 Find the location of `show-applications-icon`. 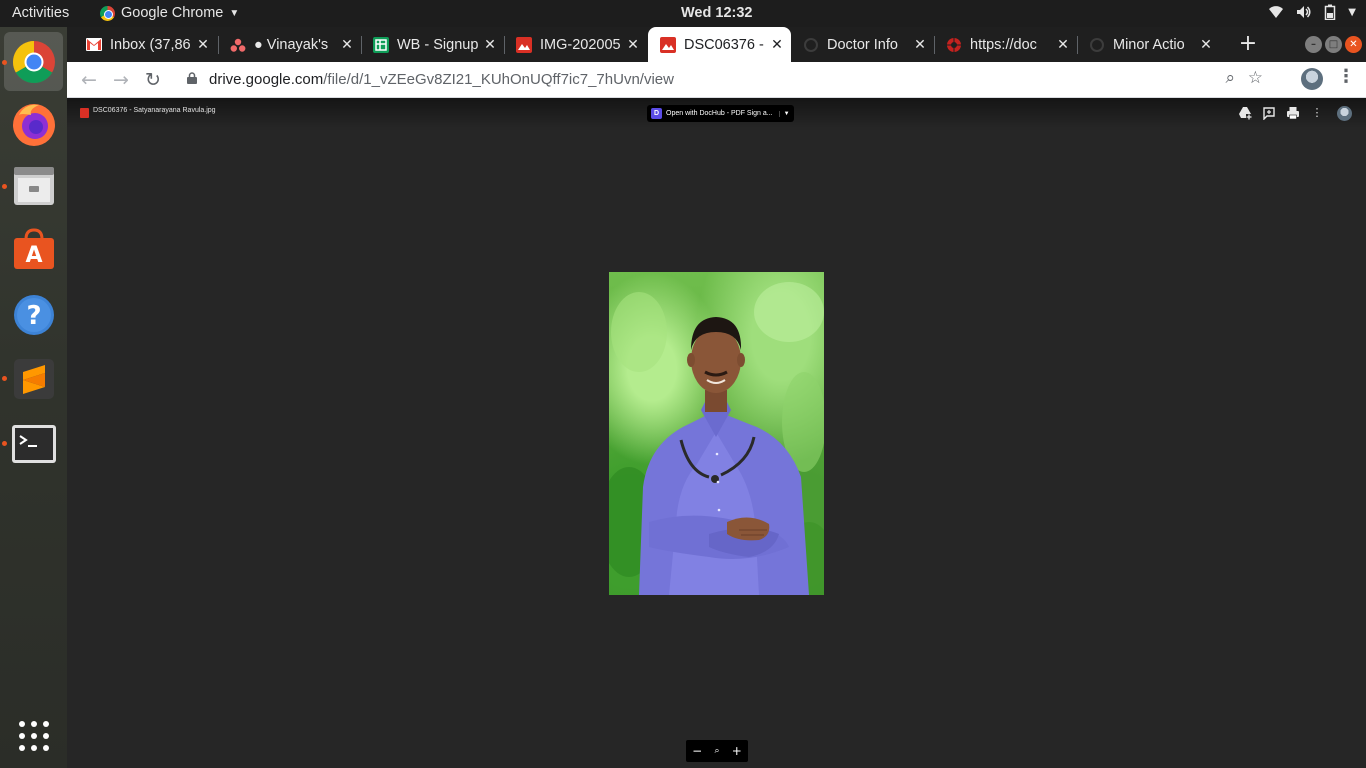

show-applications-icon is located at coordinates (33, 735).